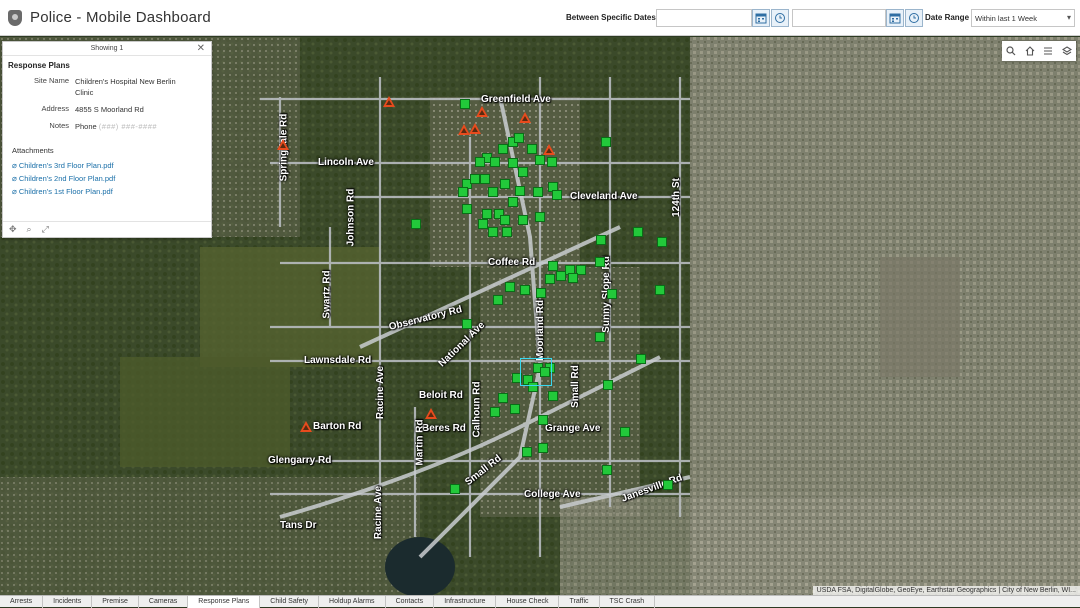 Image resolution: width=1080 pixels, height=608 pixels. I want to click on attachment-link: ⌀ Children's 1st Floor Plan.pdf, so click(111, 191).